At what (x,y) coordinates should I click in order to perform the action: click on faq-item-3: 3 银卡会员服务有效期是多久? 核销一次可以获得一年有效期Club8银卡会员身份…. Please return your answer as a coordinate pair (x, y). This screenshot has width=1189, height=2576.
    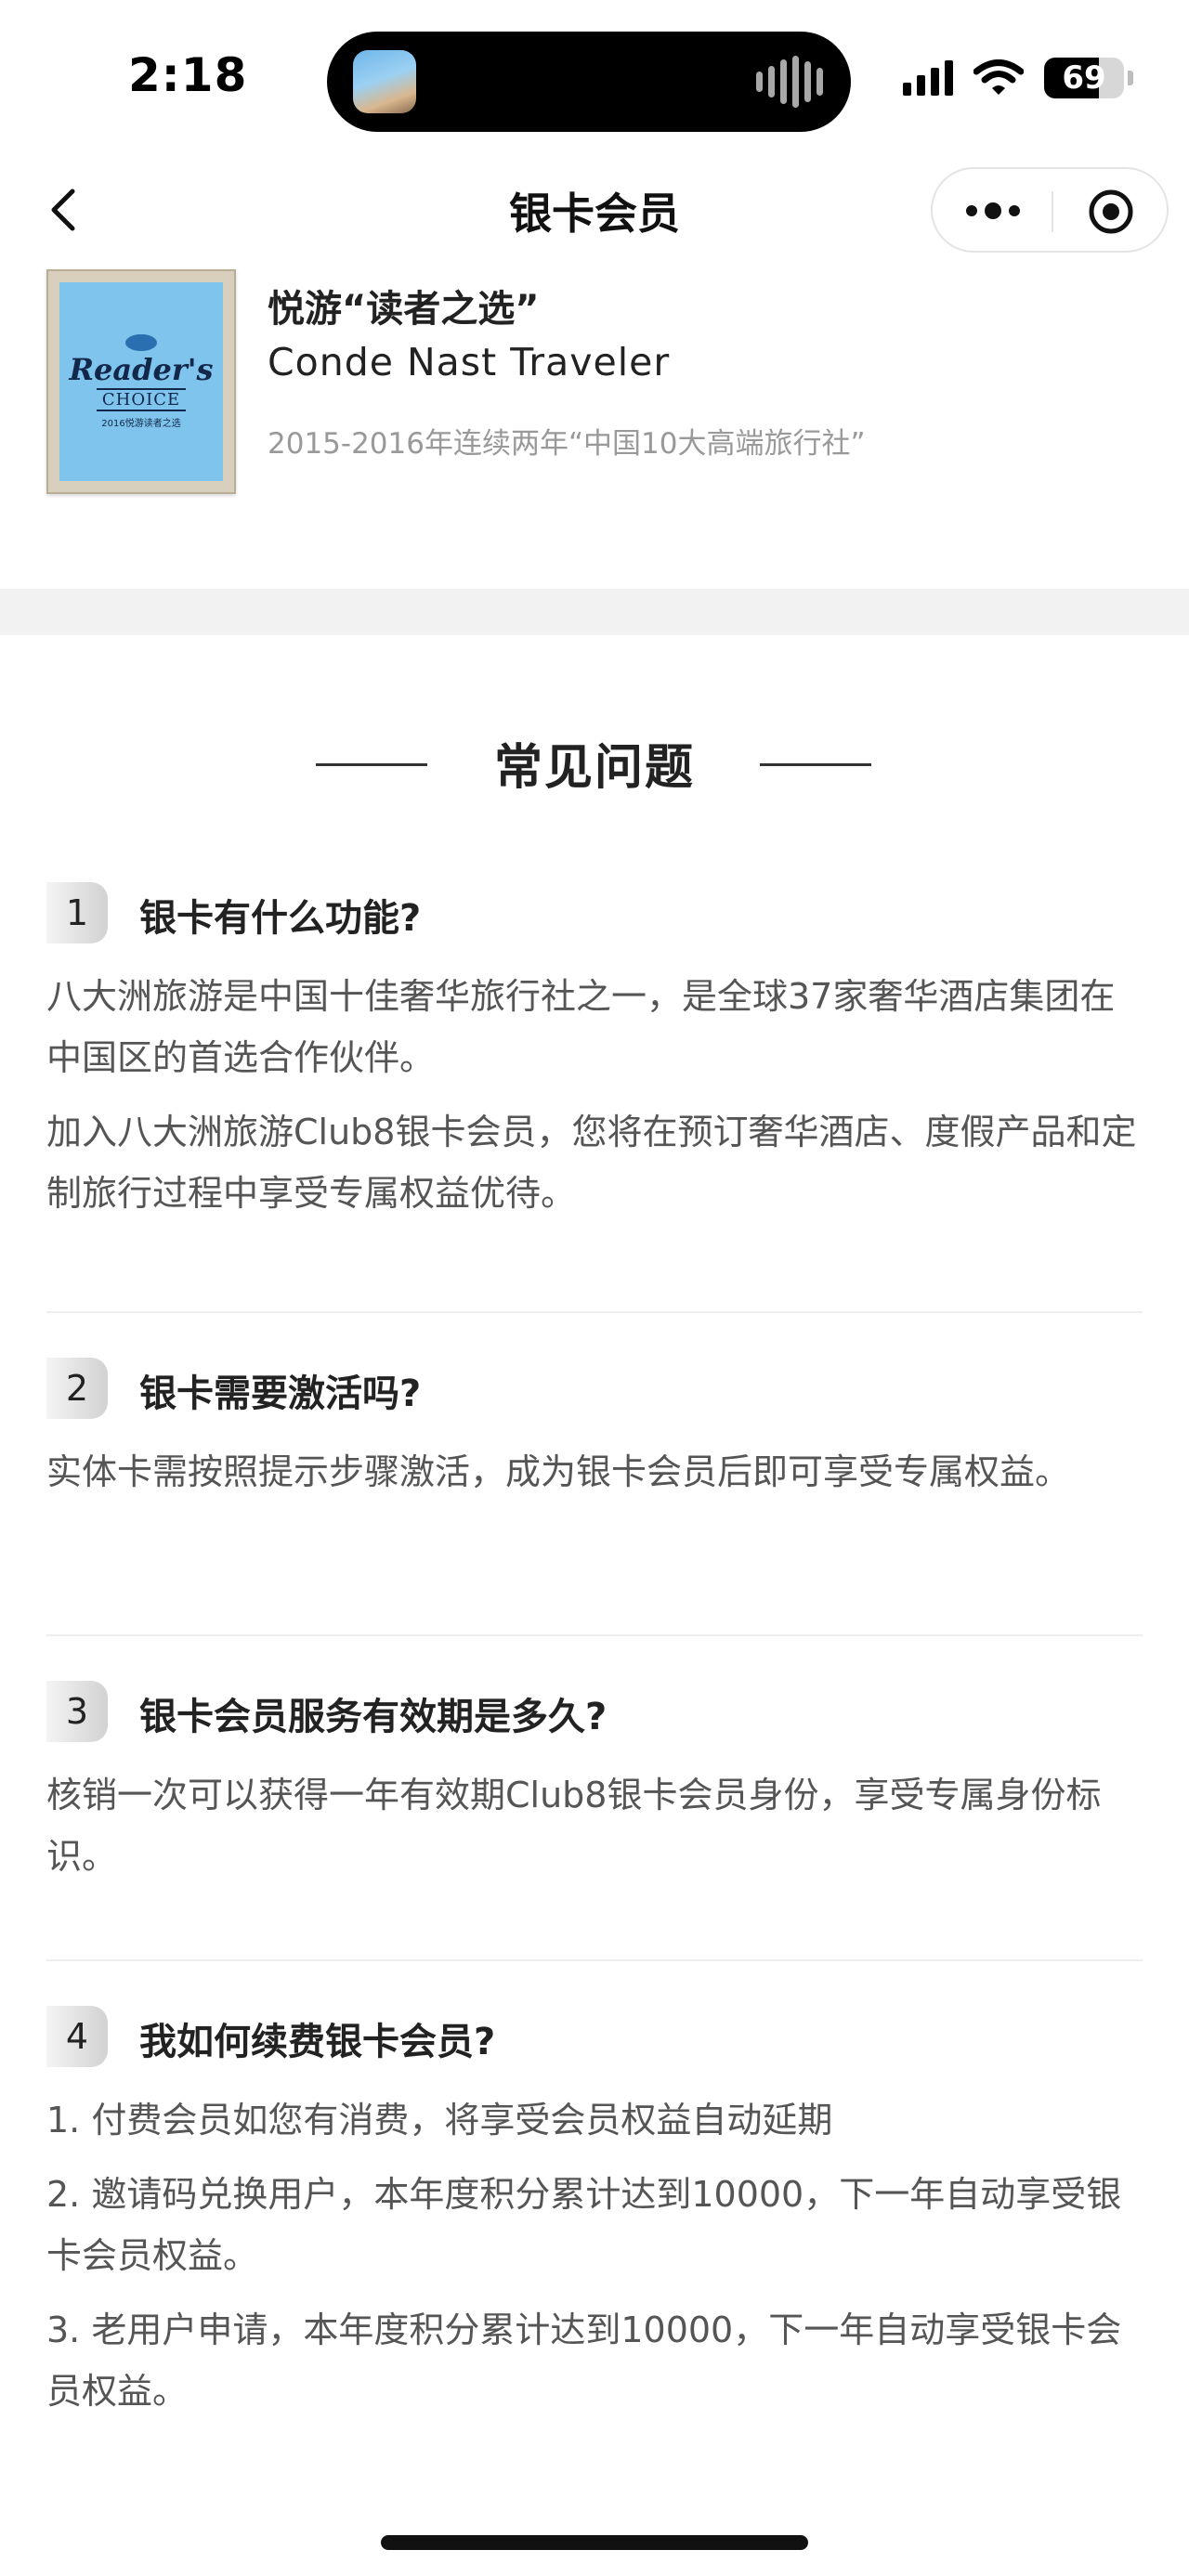
    Looking at the image, I should click on (594, 1784).